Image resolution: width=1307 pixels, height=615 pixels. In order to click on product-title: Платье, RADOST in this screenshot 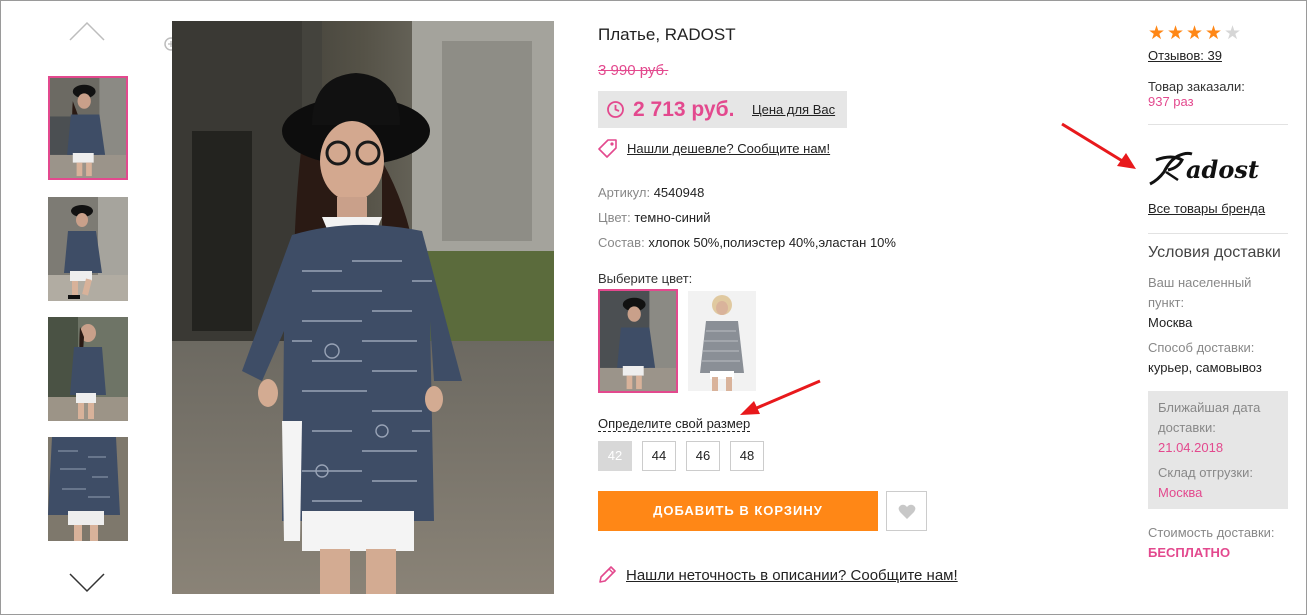, I will do `click(667, 34)`.